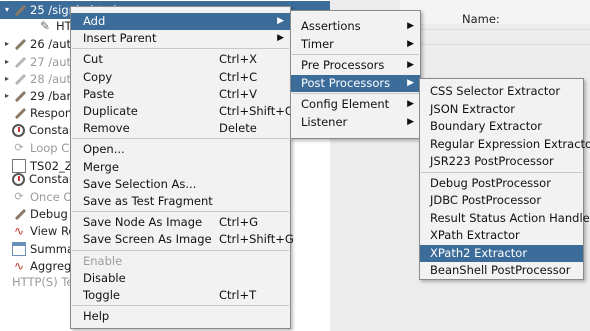 Image resolution: width=590 pixels, height=331 pixels. I want to click on menu-item-label: Result Status Action Handler, so click(510, 217).